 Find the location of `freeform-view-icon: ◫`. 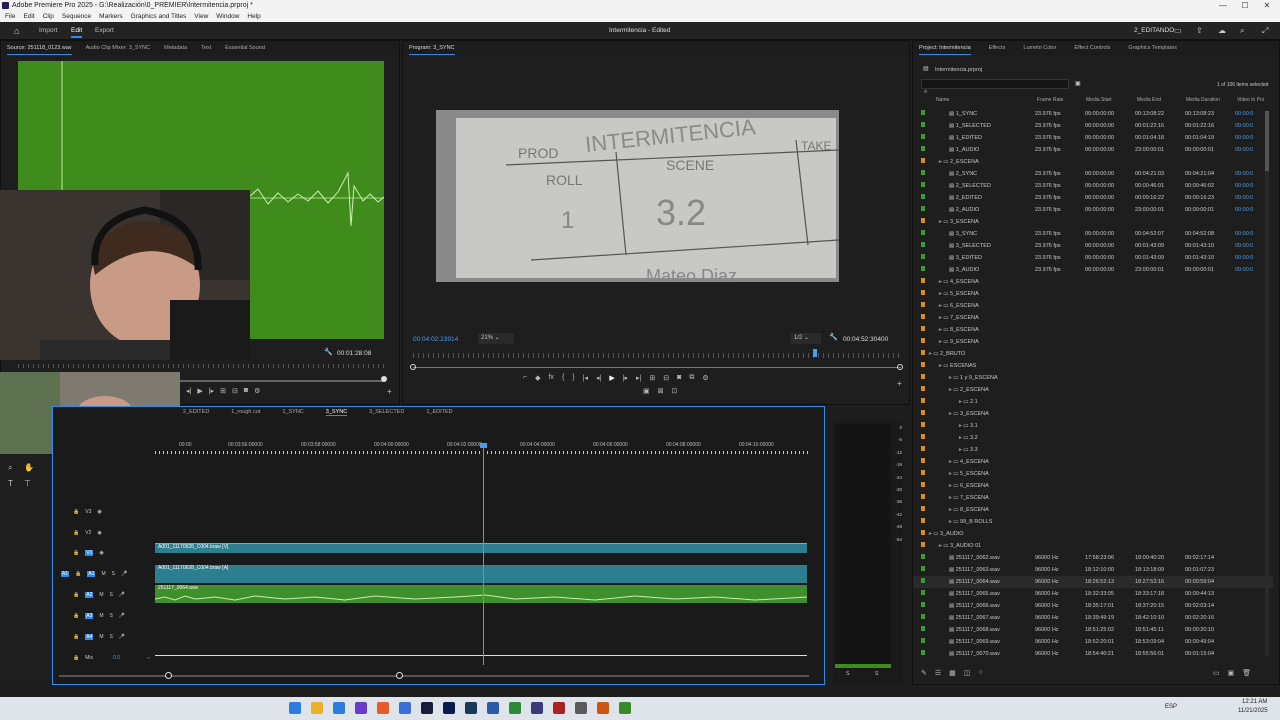

freeform-view-icon: ◫ is located at coordinates (967, 673).